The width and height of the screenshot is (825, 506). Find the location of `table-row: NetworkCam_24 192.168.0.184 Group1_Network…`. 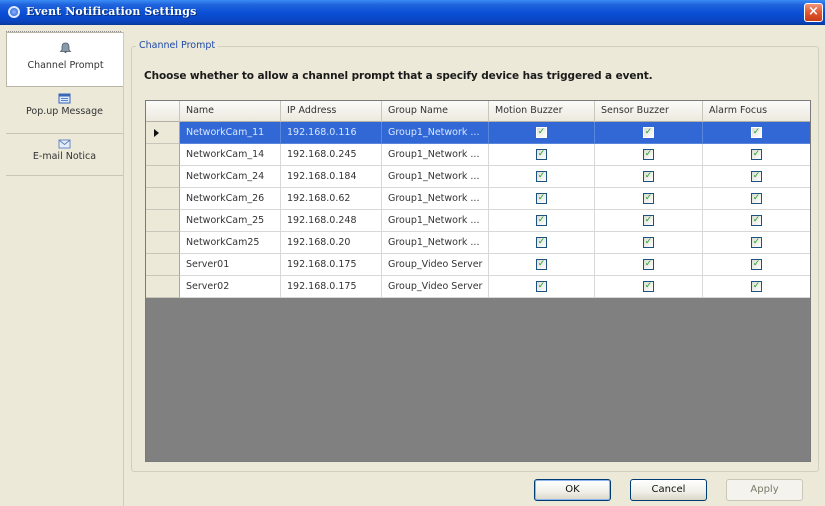

table-row: NetworkCam_24 192.168.0.184 Group1_Network… is located at coordinates (478, 177).